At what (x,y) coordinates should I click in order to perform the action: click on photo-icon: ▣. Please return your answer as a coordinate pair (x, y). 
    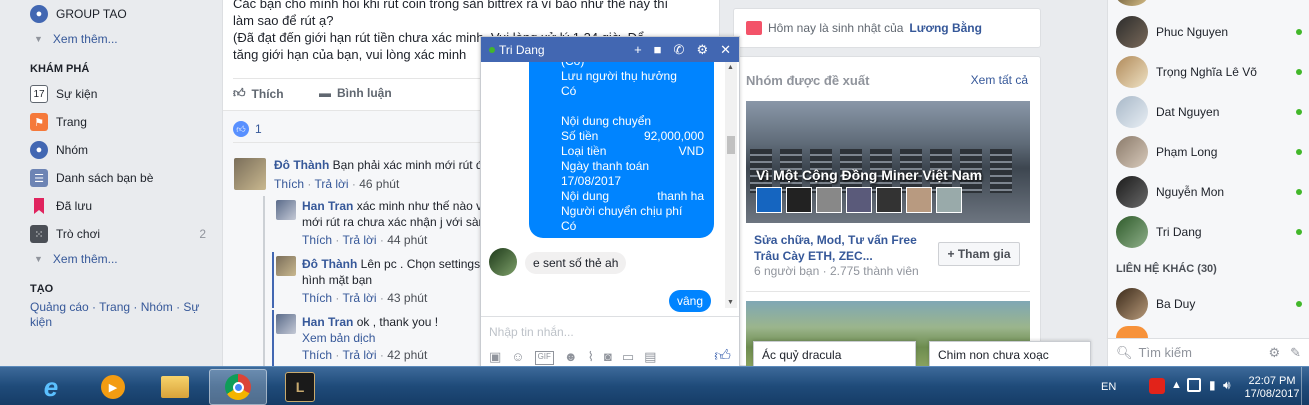
    Looking at the image, I should click on (495, 357).